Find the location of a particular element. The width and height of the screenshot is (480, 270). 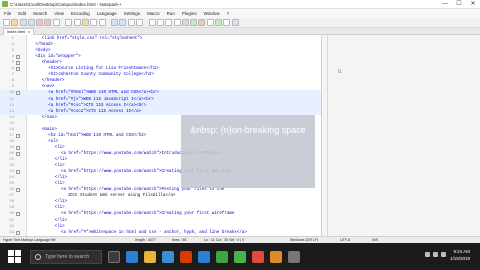

save-icon is located at coordinates (23, 22).